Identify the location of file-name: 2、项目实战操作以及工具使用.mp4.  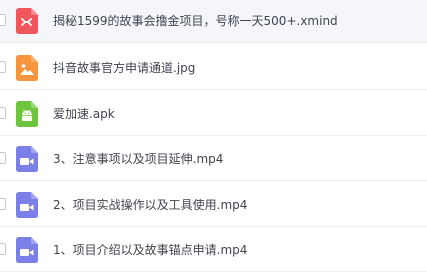
(150, 205).